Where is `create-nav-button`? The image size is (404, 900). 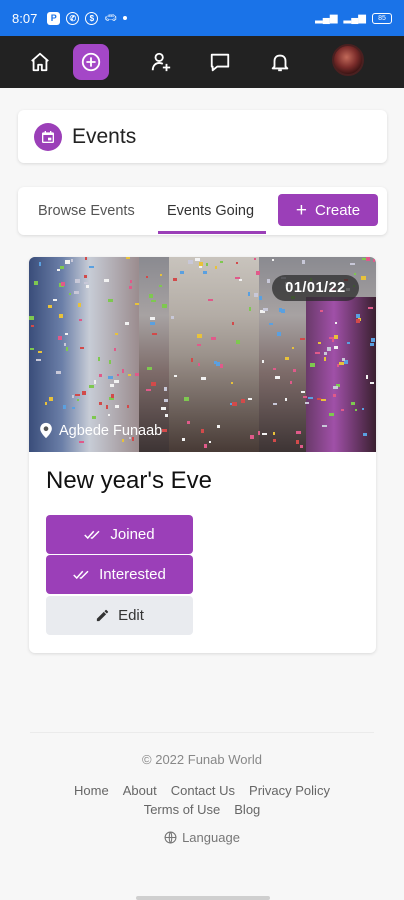 create-nav-button is located at coordinates (91, 62).